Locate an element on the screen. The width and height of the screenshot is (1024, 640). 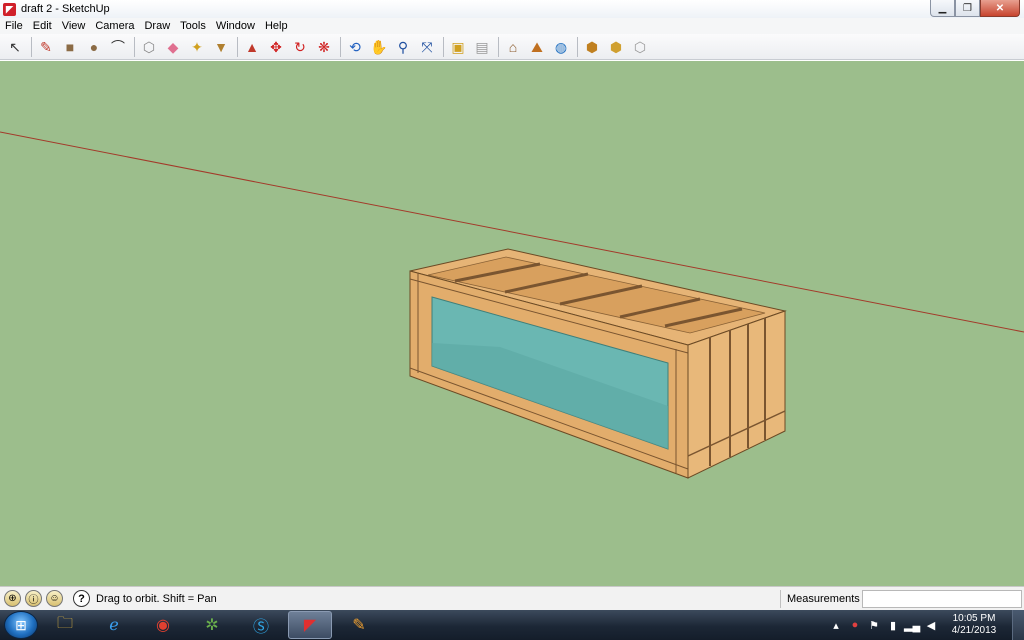
previous-view-icon: ▣ is located at coordinates (458, 47).